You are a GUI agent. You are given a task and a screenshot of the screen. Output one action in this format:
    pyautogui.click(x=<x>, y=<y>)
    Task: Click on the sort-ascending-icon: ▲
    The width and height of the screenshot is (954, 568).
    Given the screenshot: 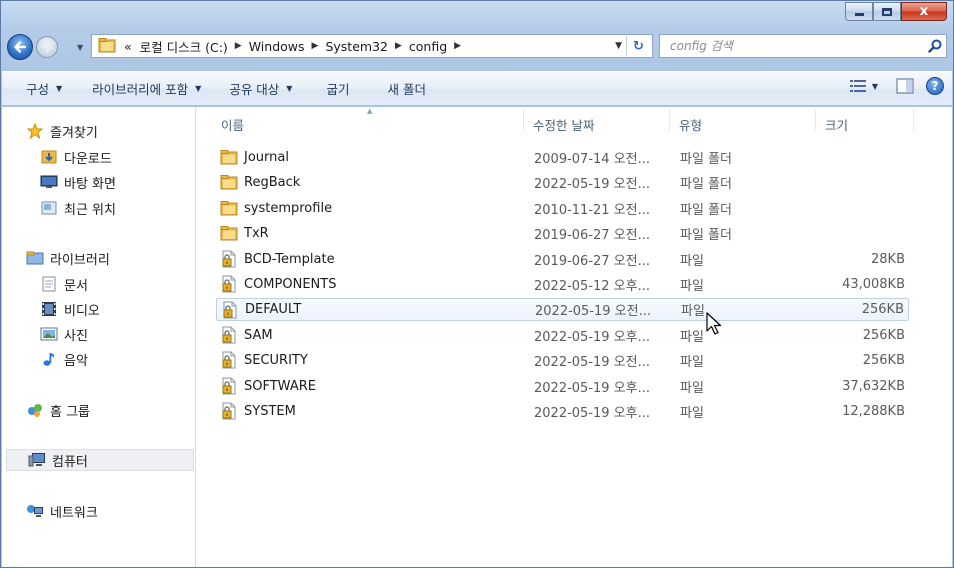 What is the action you would take?
    pyautogui.click(x=370, y=111)
    